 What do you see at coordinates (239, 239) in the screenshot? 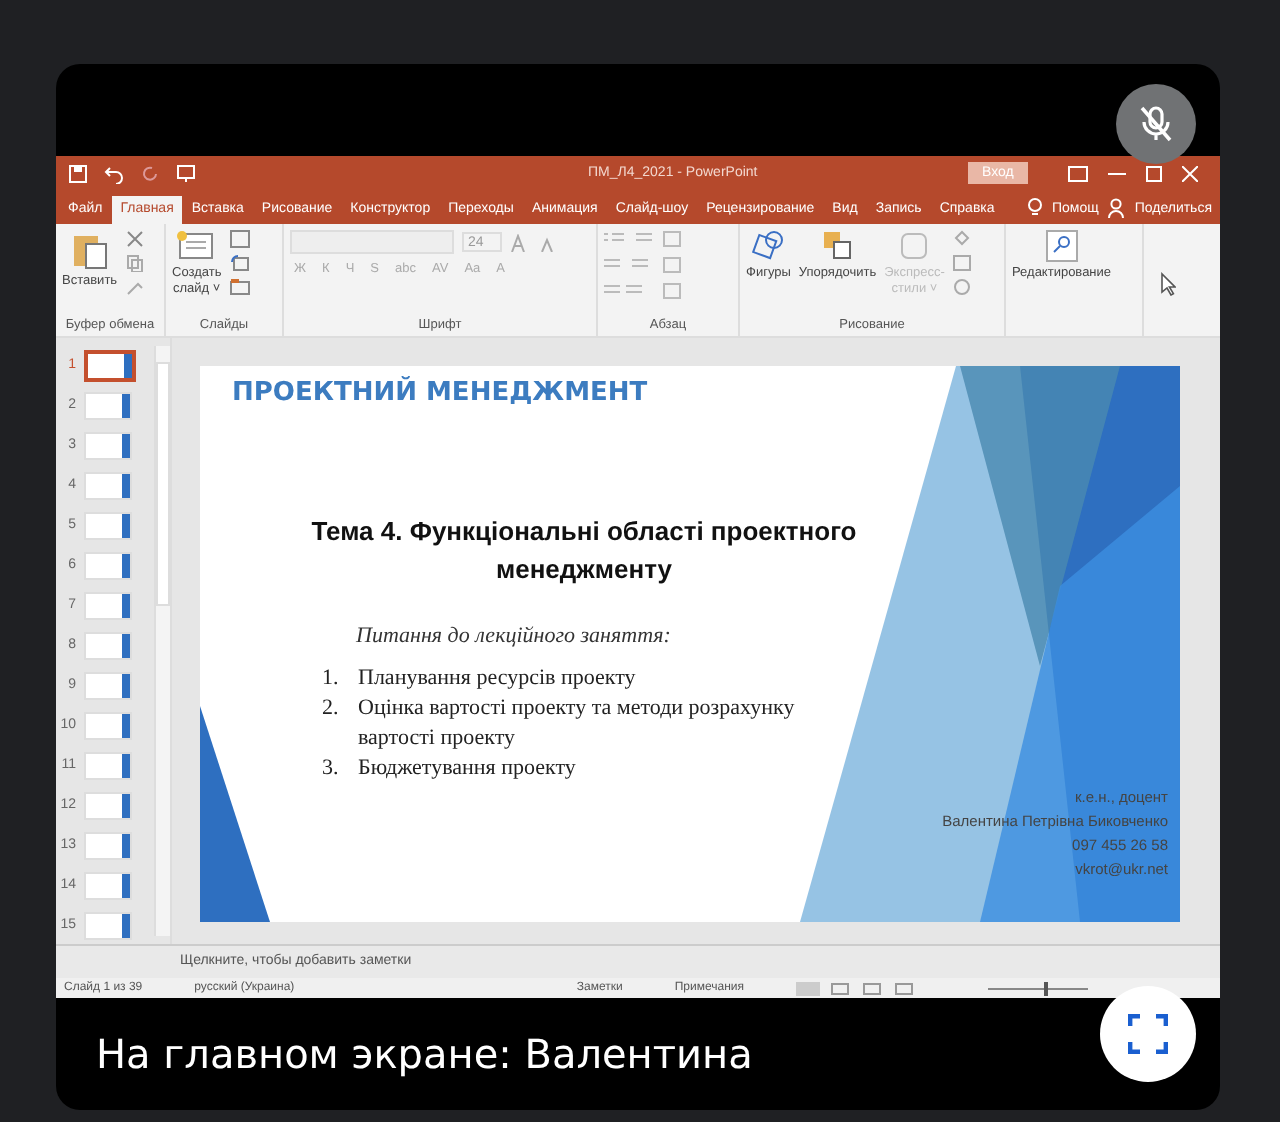
I see `layout-icon` at bounding box center [239, 239].